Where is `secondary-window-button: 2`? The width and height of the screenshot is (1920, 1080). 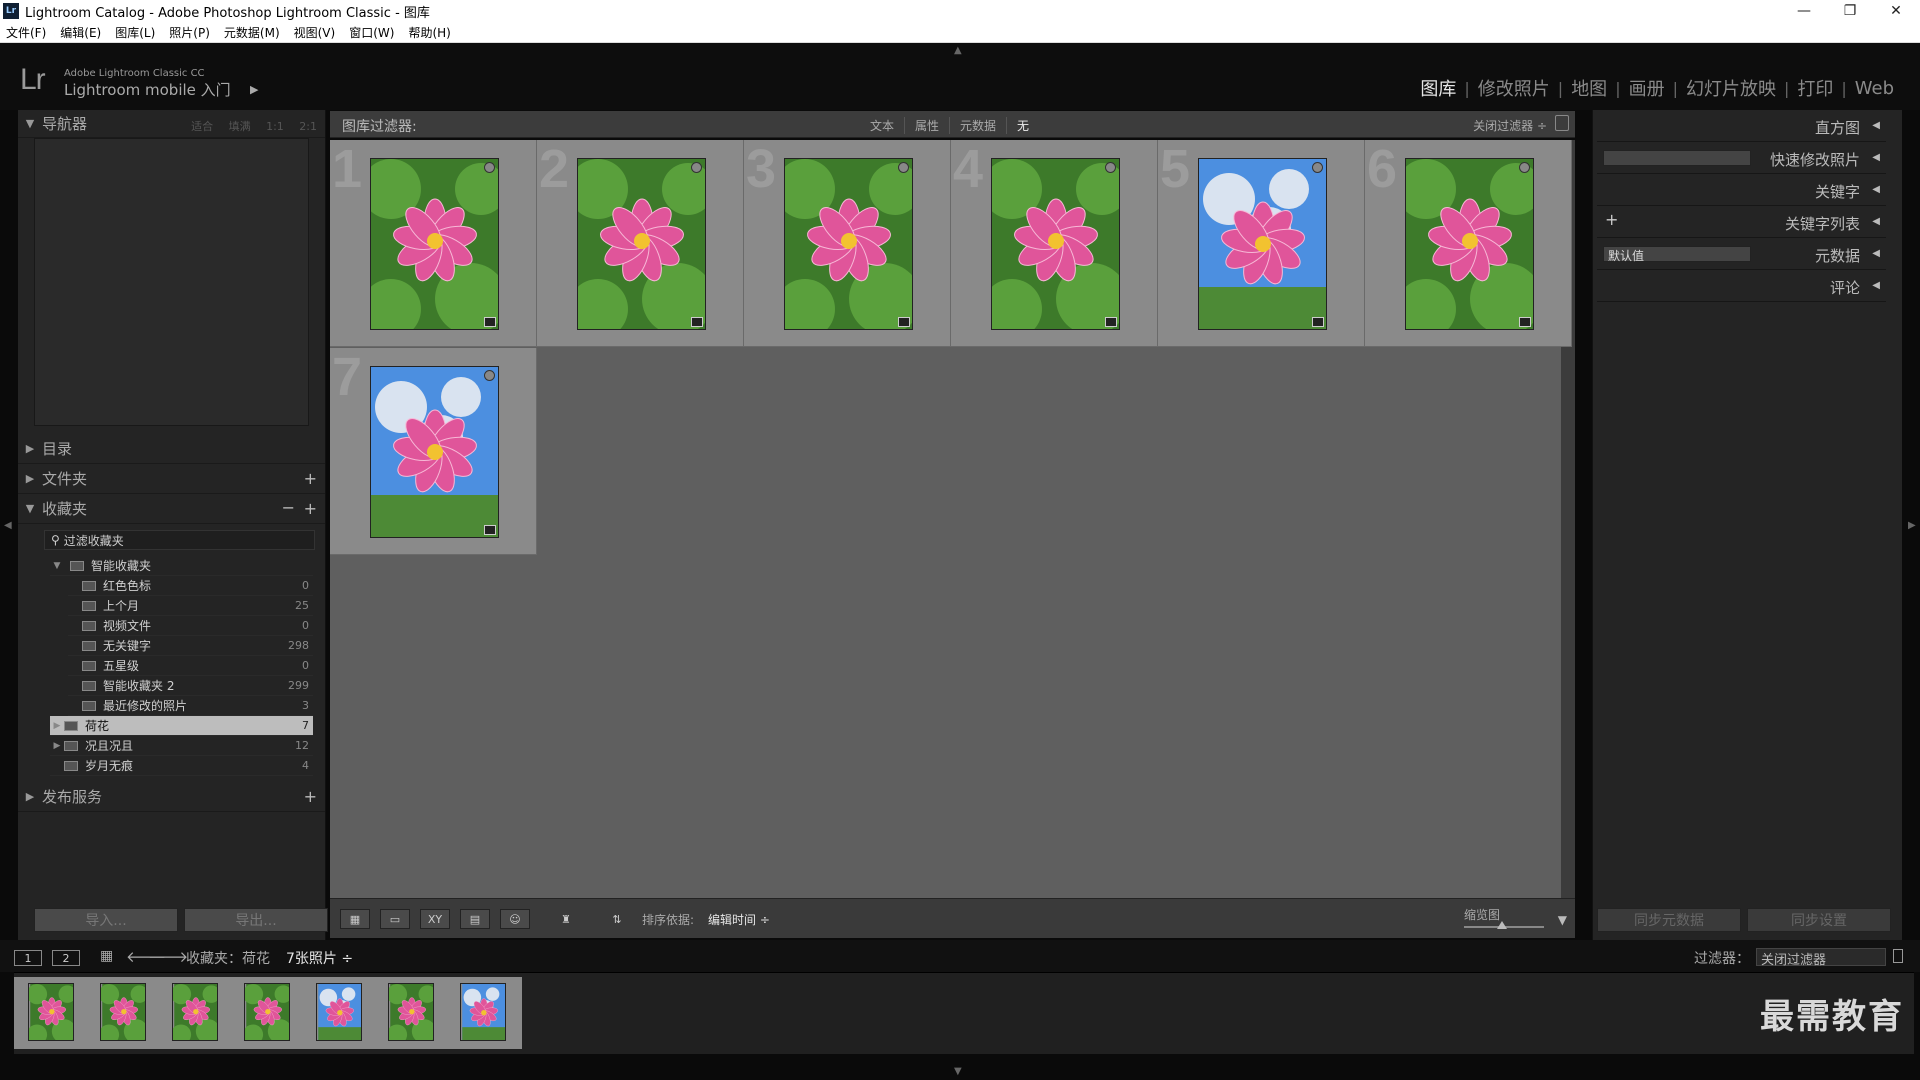 secondary-window-button: 2 is located at coordinates (66, 958).